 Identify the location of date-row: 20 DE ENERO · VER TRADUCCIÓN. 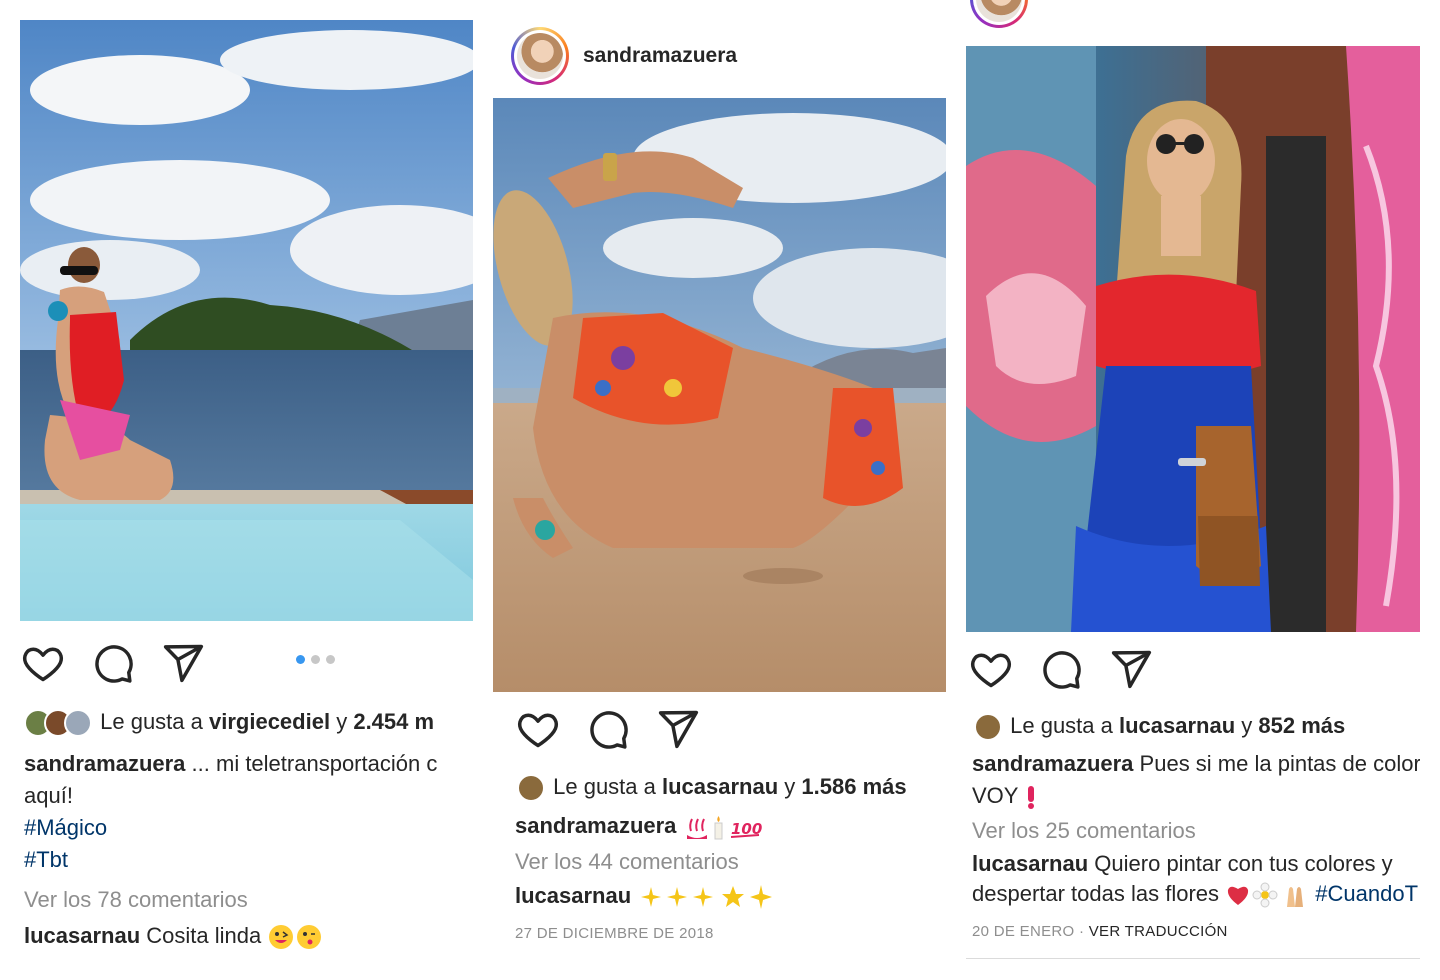
(1196, 932).